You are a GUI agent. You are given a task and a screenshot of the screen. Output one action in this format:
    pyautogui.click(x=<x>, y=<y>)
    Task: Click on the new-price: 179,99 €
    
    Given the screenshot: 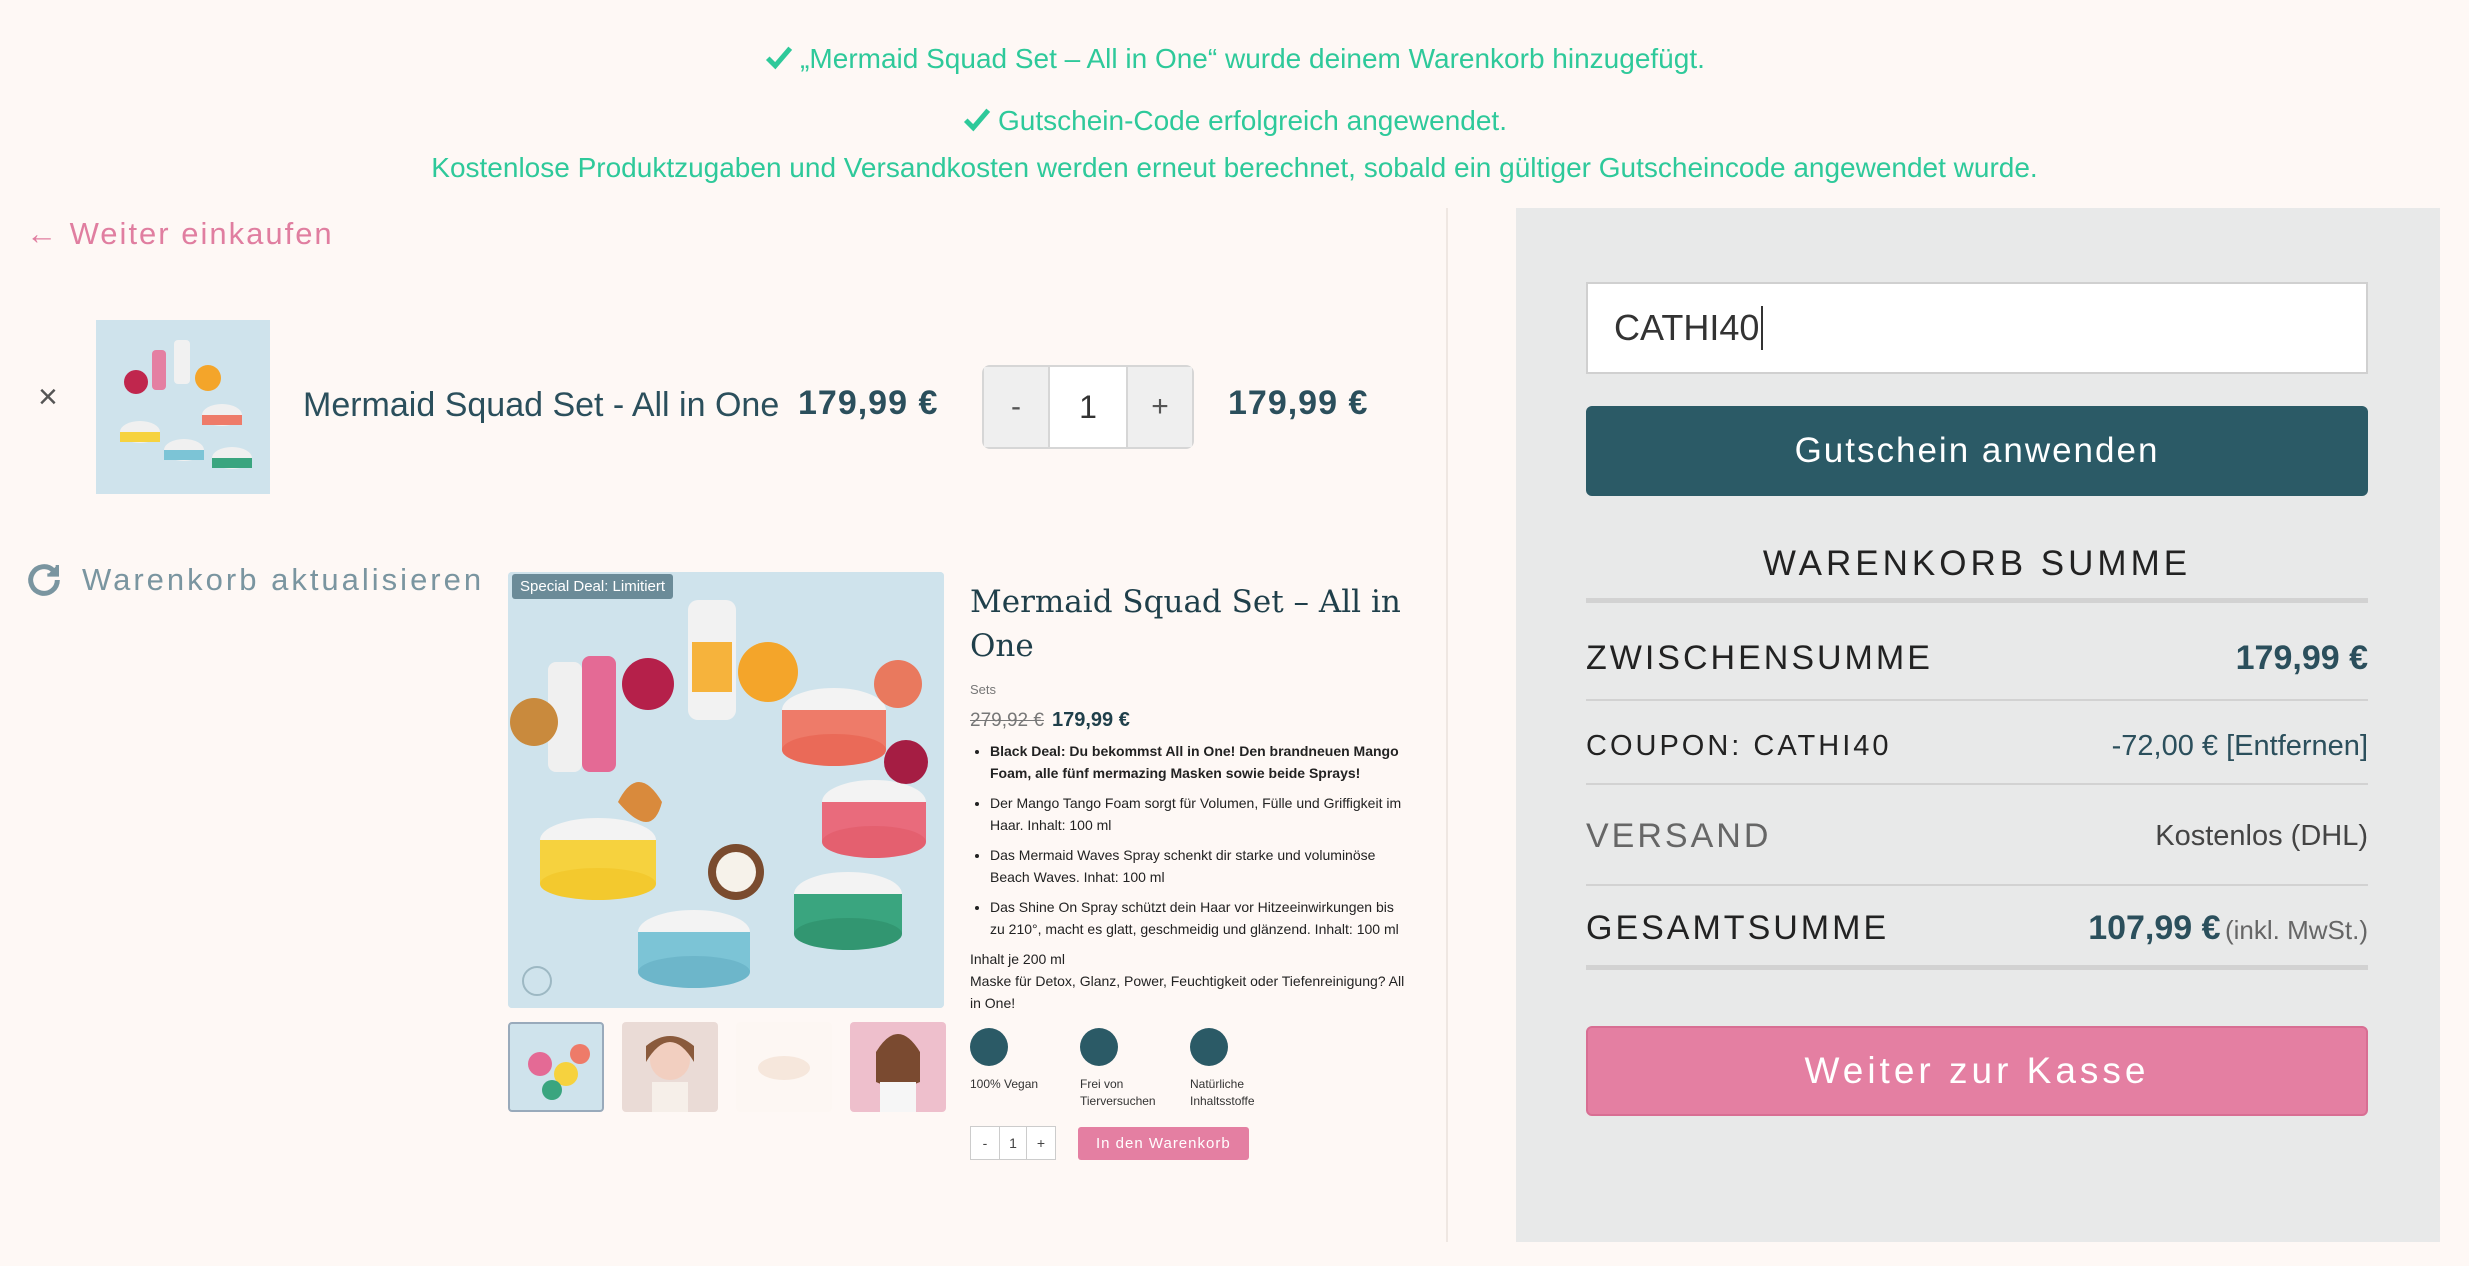 What is the action you would take?
    pyautogui.click(x=1090, y=720)
    